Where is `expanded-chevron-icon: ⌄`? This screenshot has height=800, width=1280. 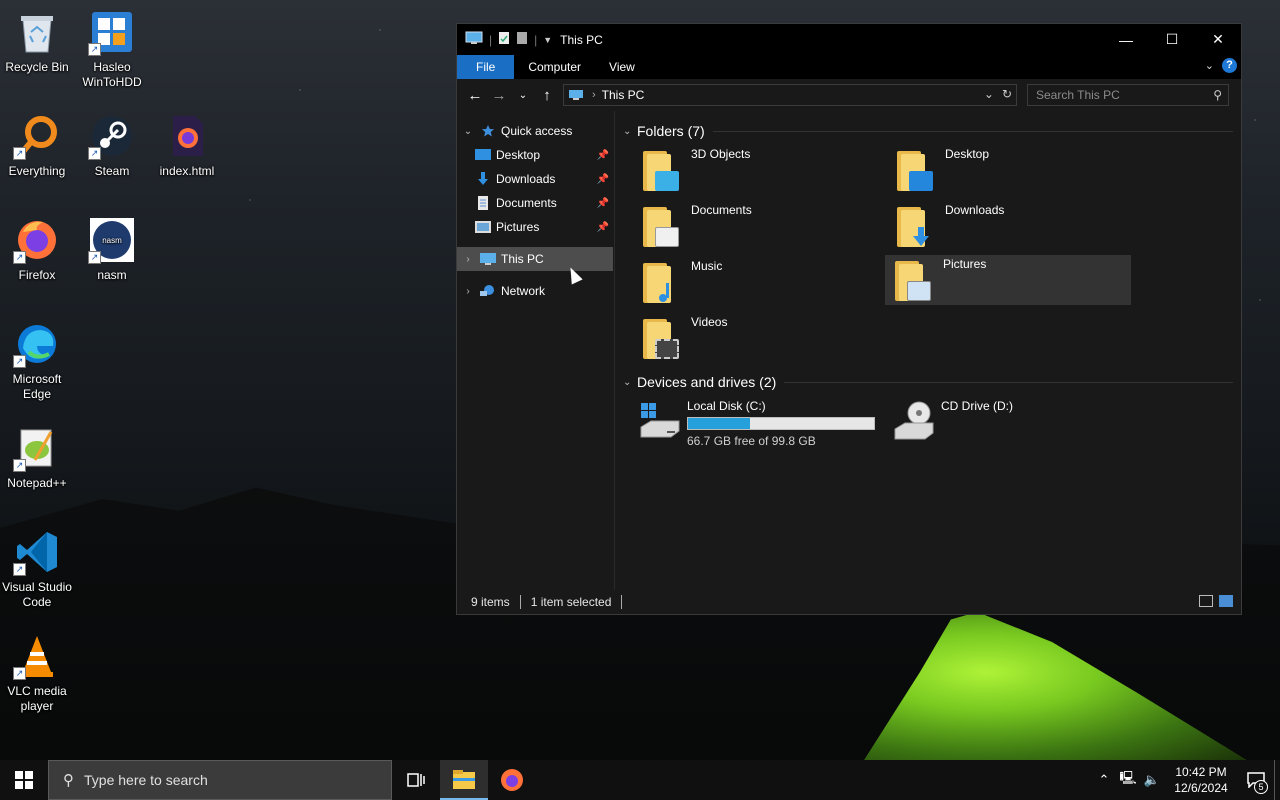 expanded-chevron-icon: ⌄ is located at coordinates (468, 131).